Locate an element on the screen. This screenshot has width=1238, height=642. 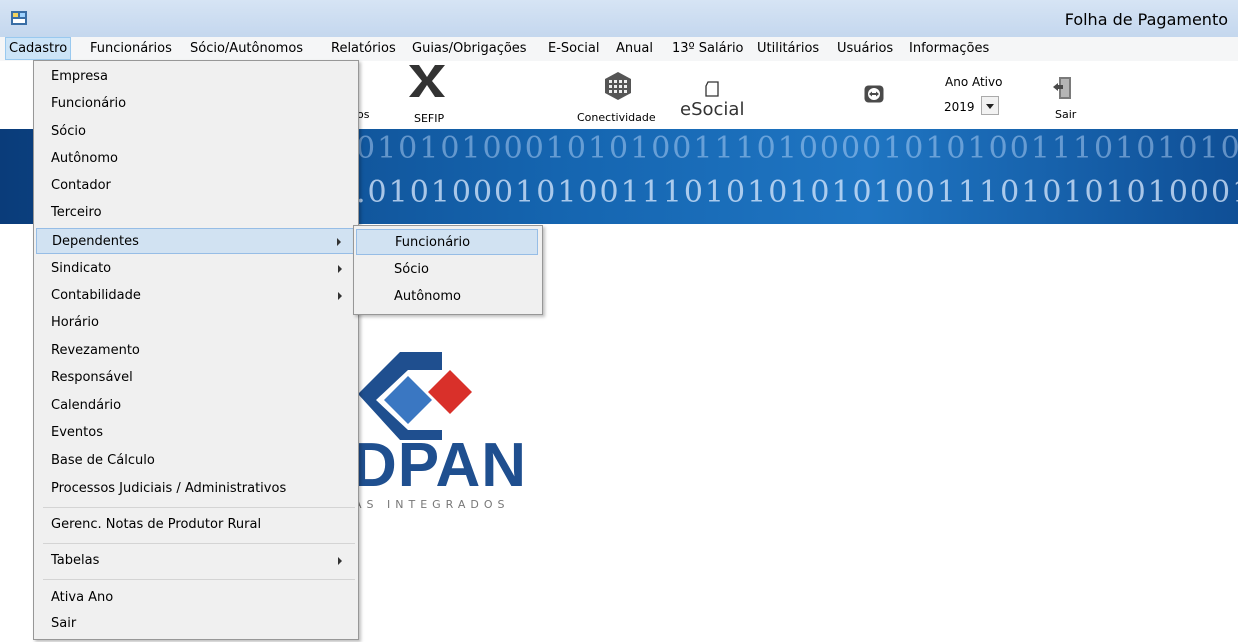
exit-door-icon is located at coordinates (1063, 90).